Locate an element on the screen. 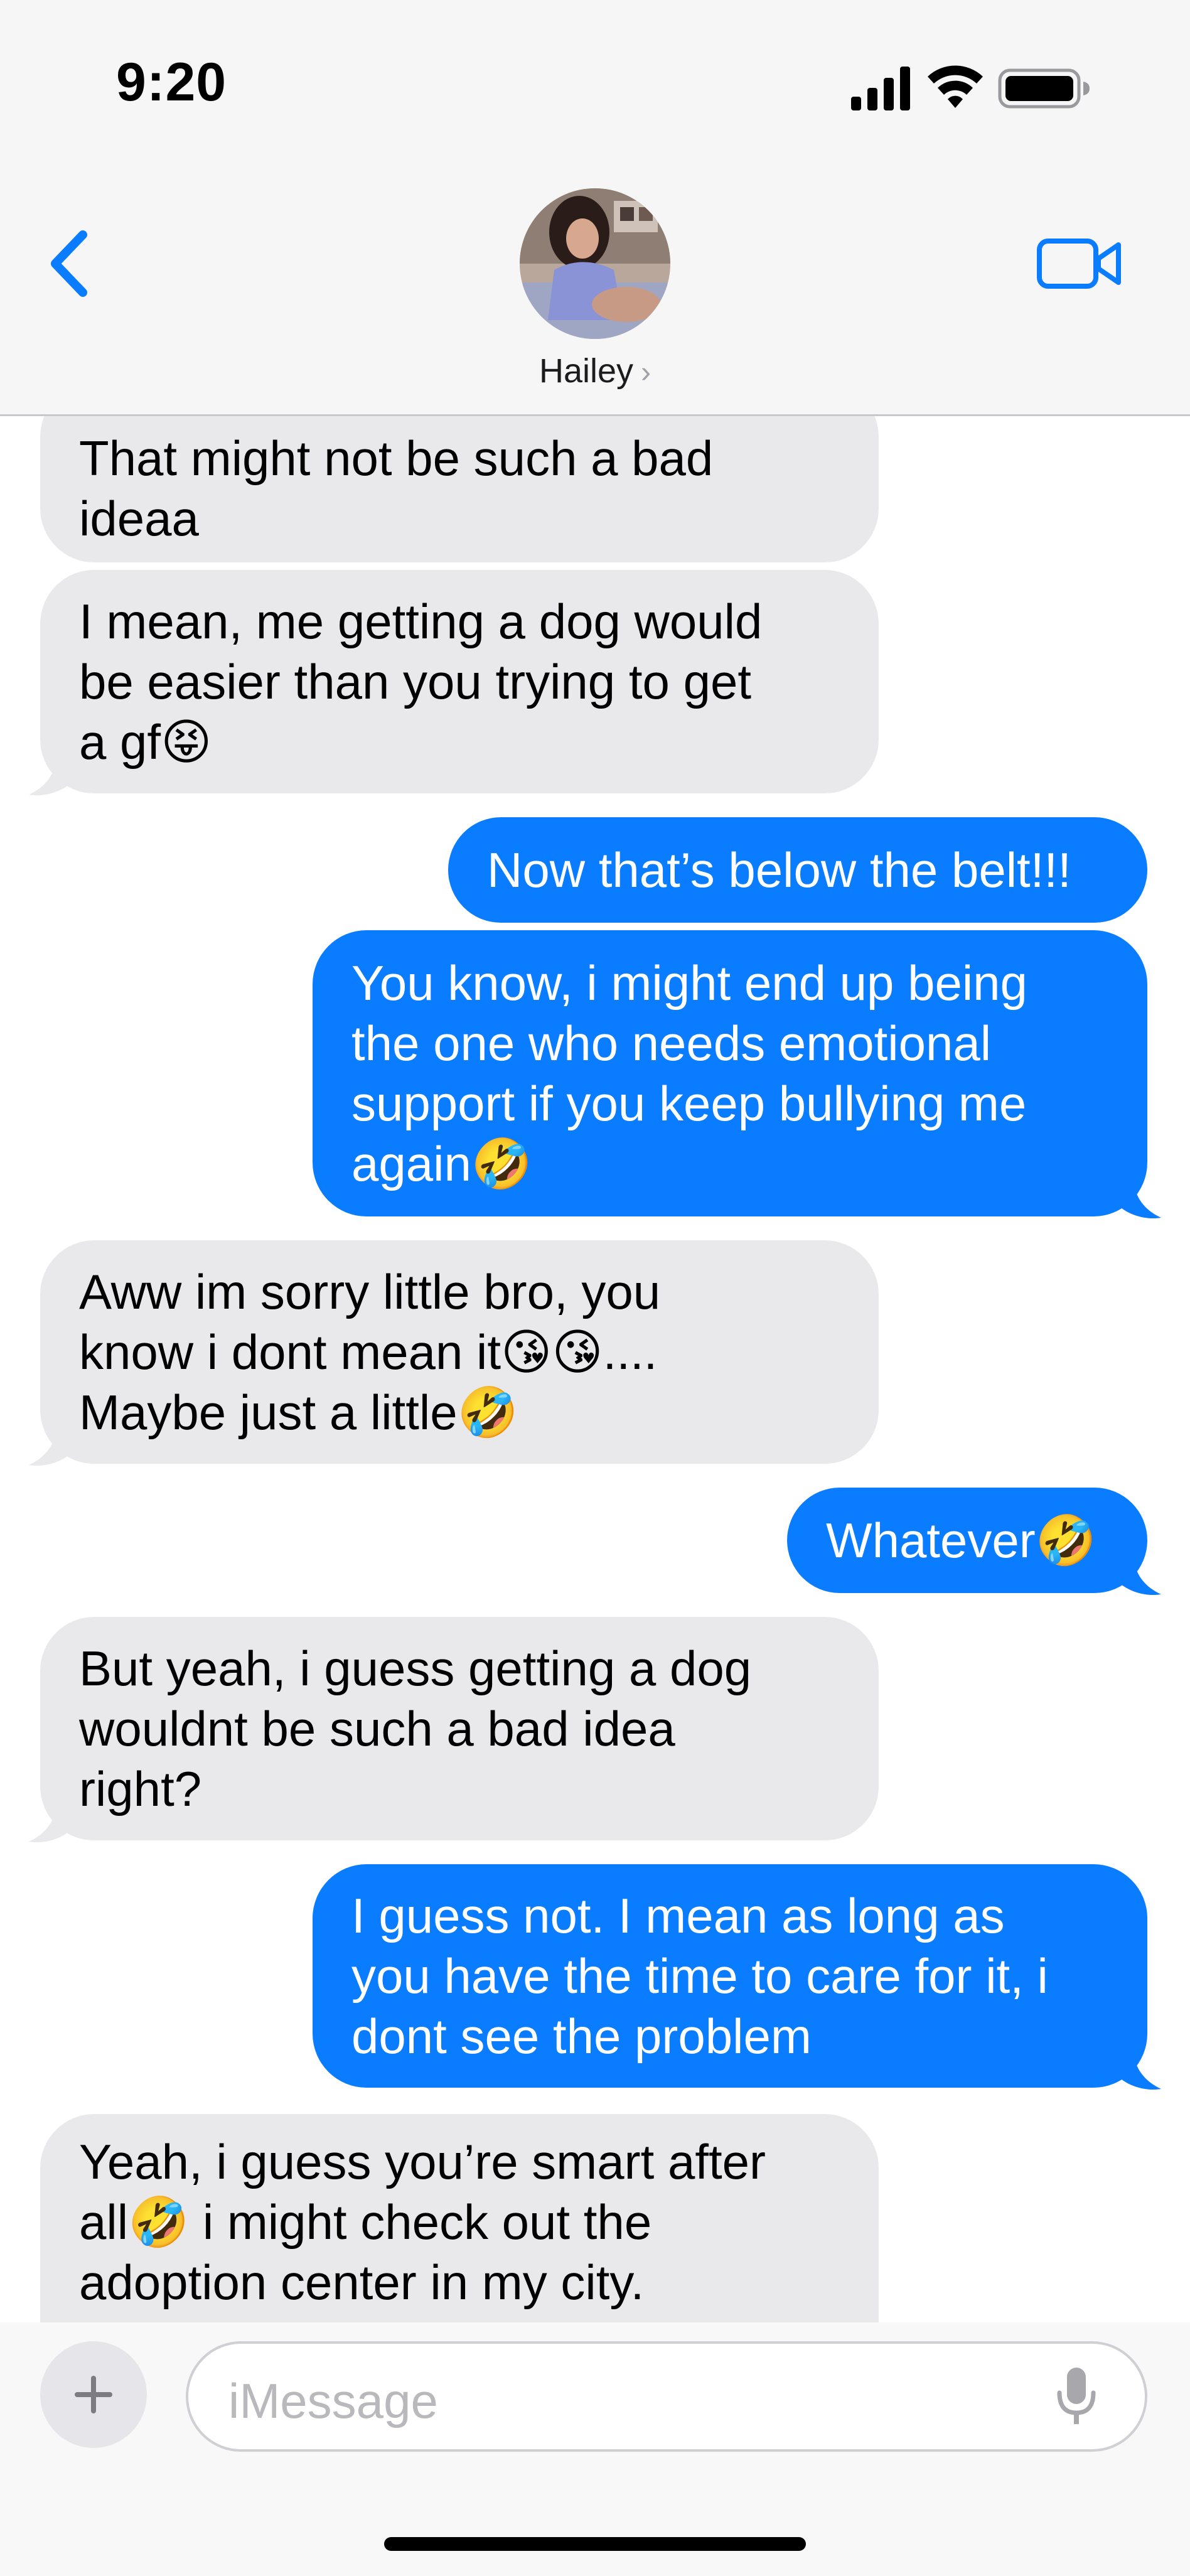 This screenshot has height=2576, width=1190. home-indicator is located at coordinates (595, 2544).